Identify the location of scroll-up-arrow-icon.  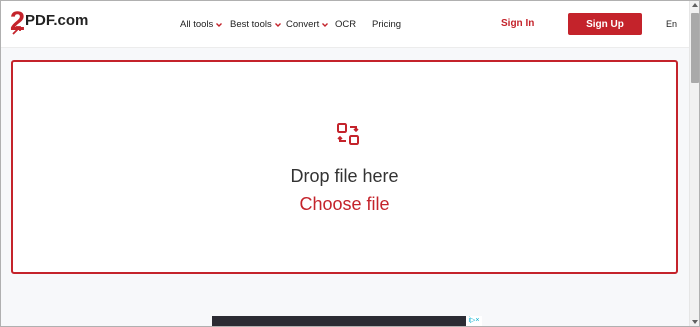
(695, 5).